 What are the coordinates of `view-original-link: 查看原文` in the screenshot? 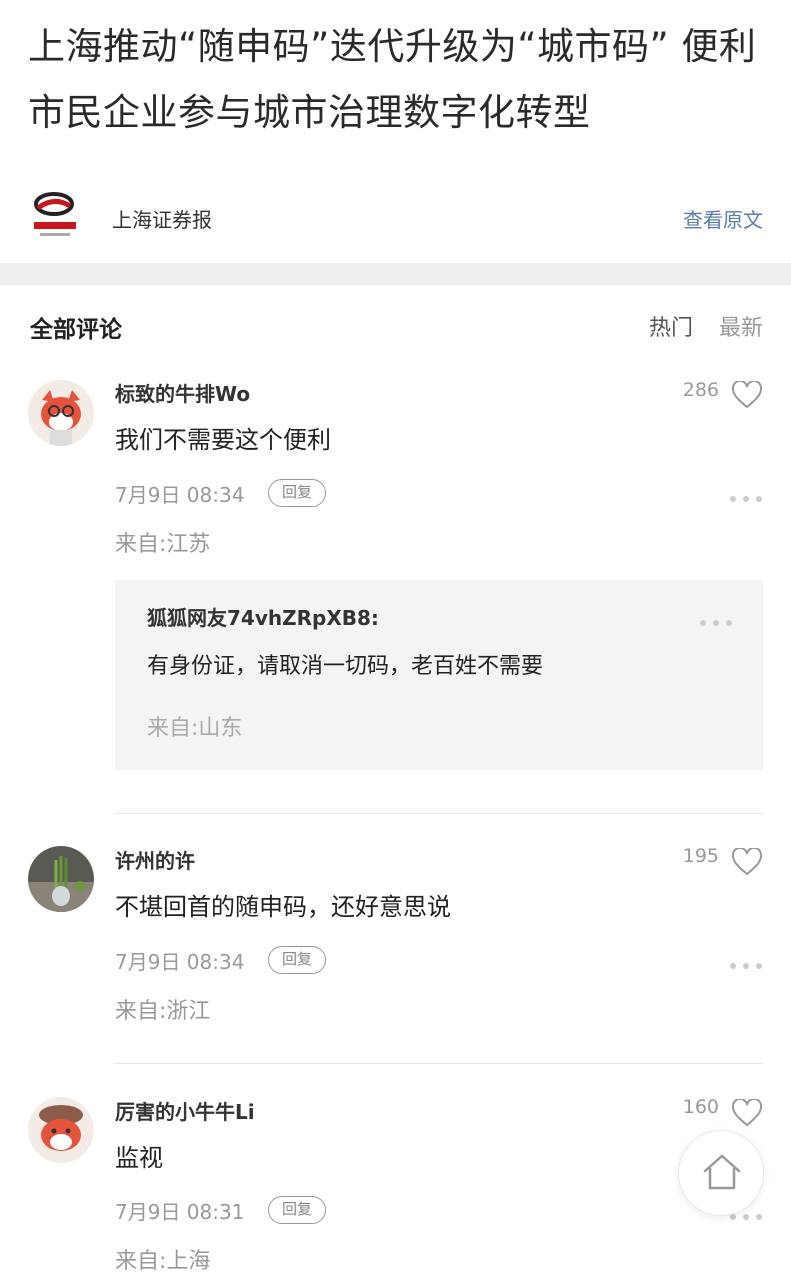 It's located at (723, 218).